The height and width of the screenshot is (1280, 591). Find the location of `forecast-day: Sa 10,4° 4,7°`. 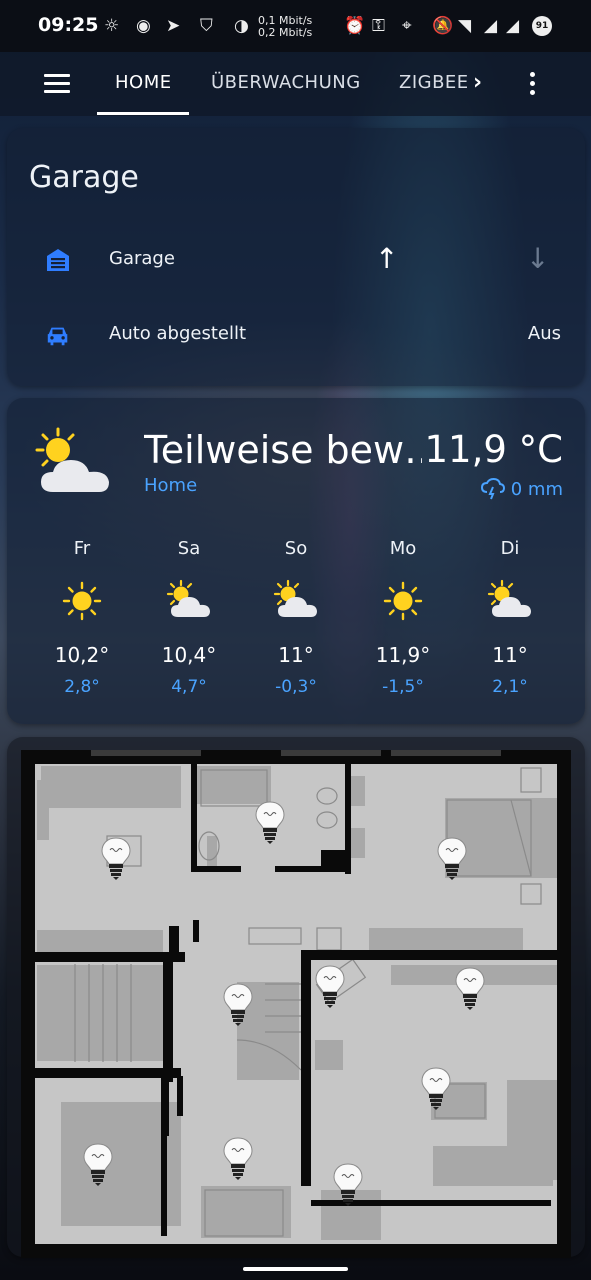

forecast-day: Sa 10,4° 4,7° is located at coordinates (189, 617).